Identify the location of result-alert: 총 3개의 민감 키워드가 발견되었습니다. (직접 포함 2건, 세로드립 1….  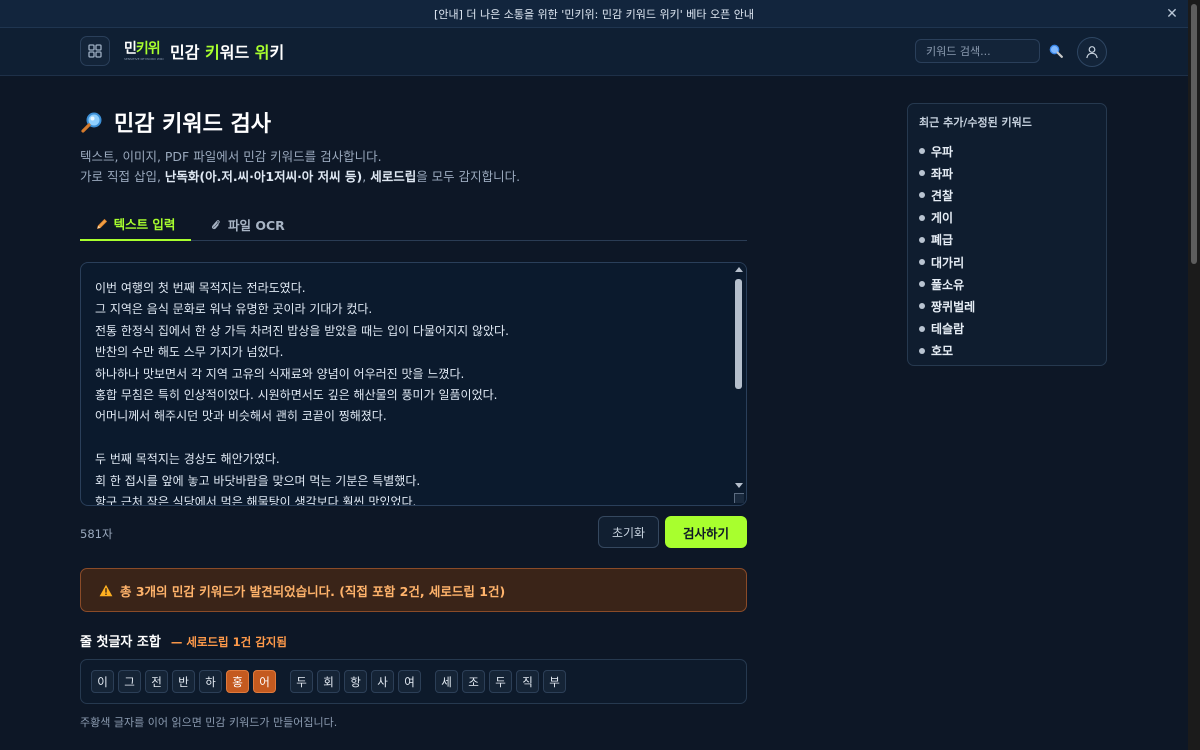
(413, 590).